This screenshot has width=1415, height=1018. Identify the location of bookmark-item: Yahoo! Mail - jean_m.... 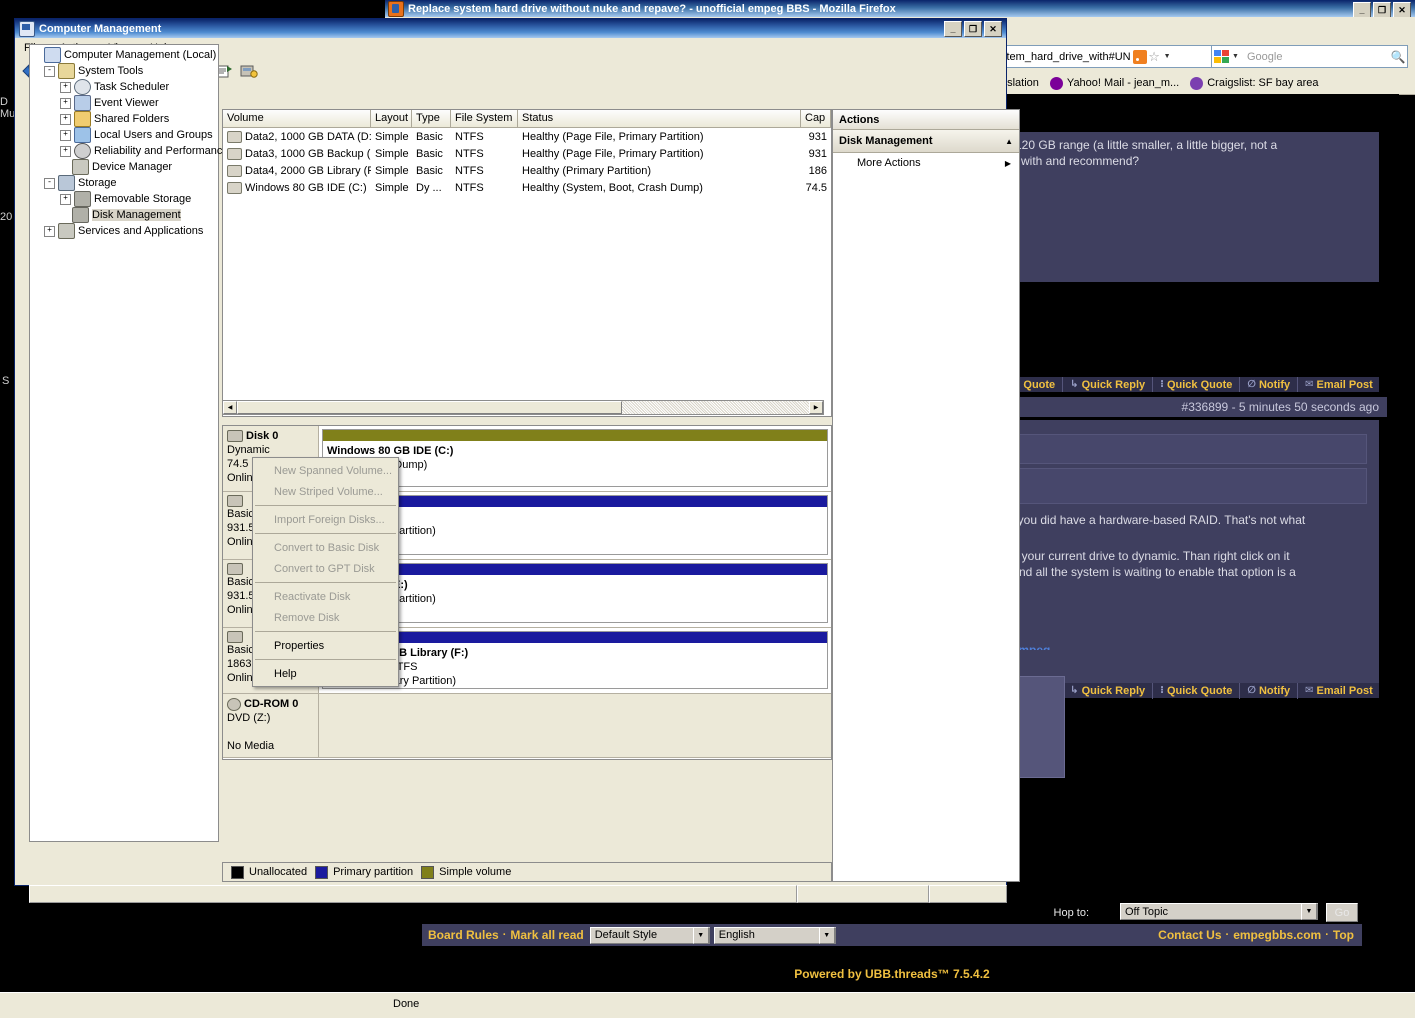
(1114, 83).